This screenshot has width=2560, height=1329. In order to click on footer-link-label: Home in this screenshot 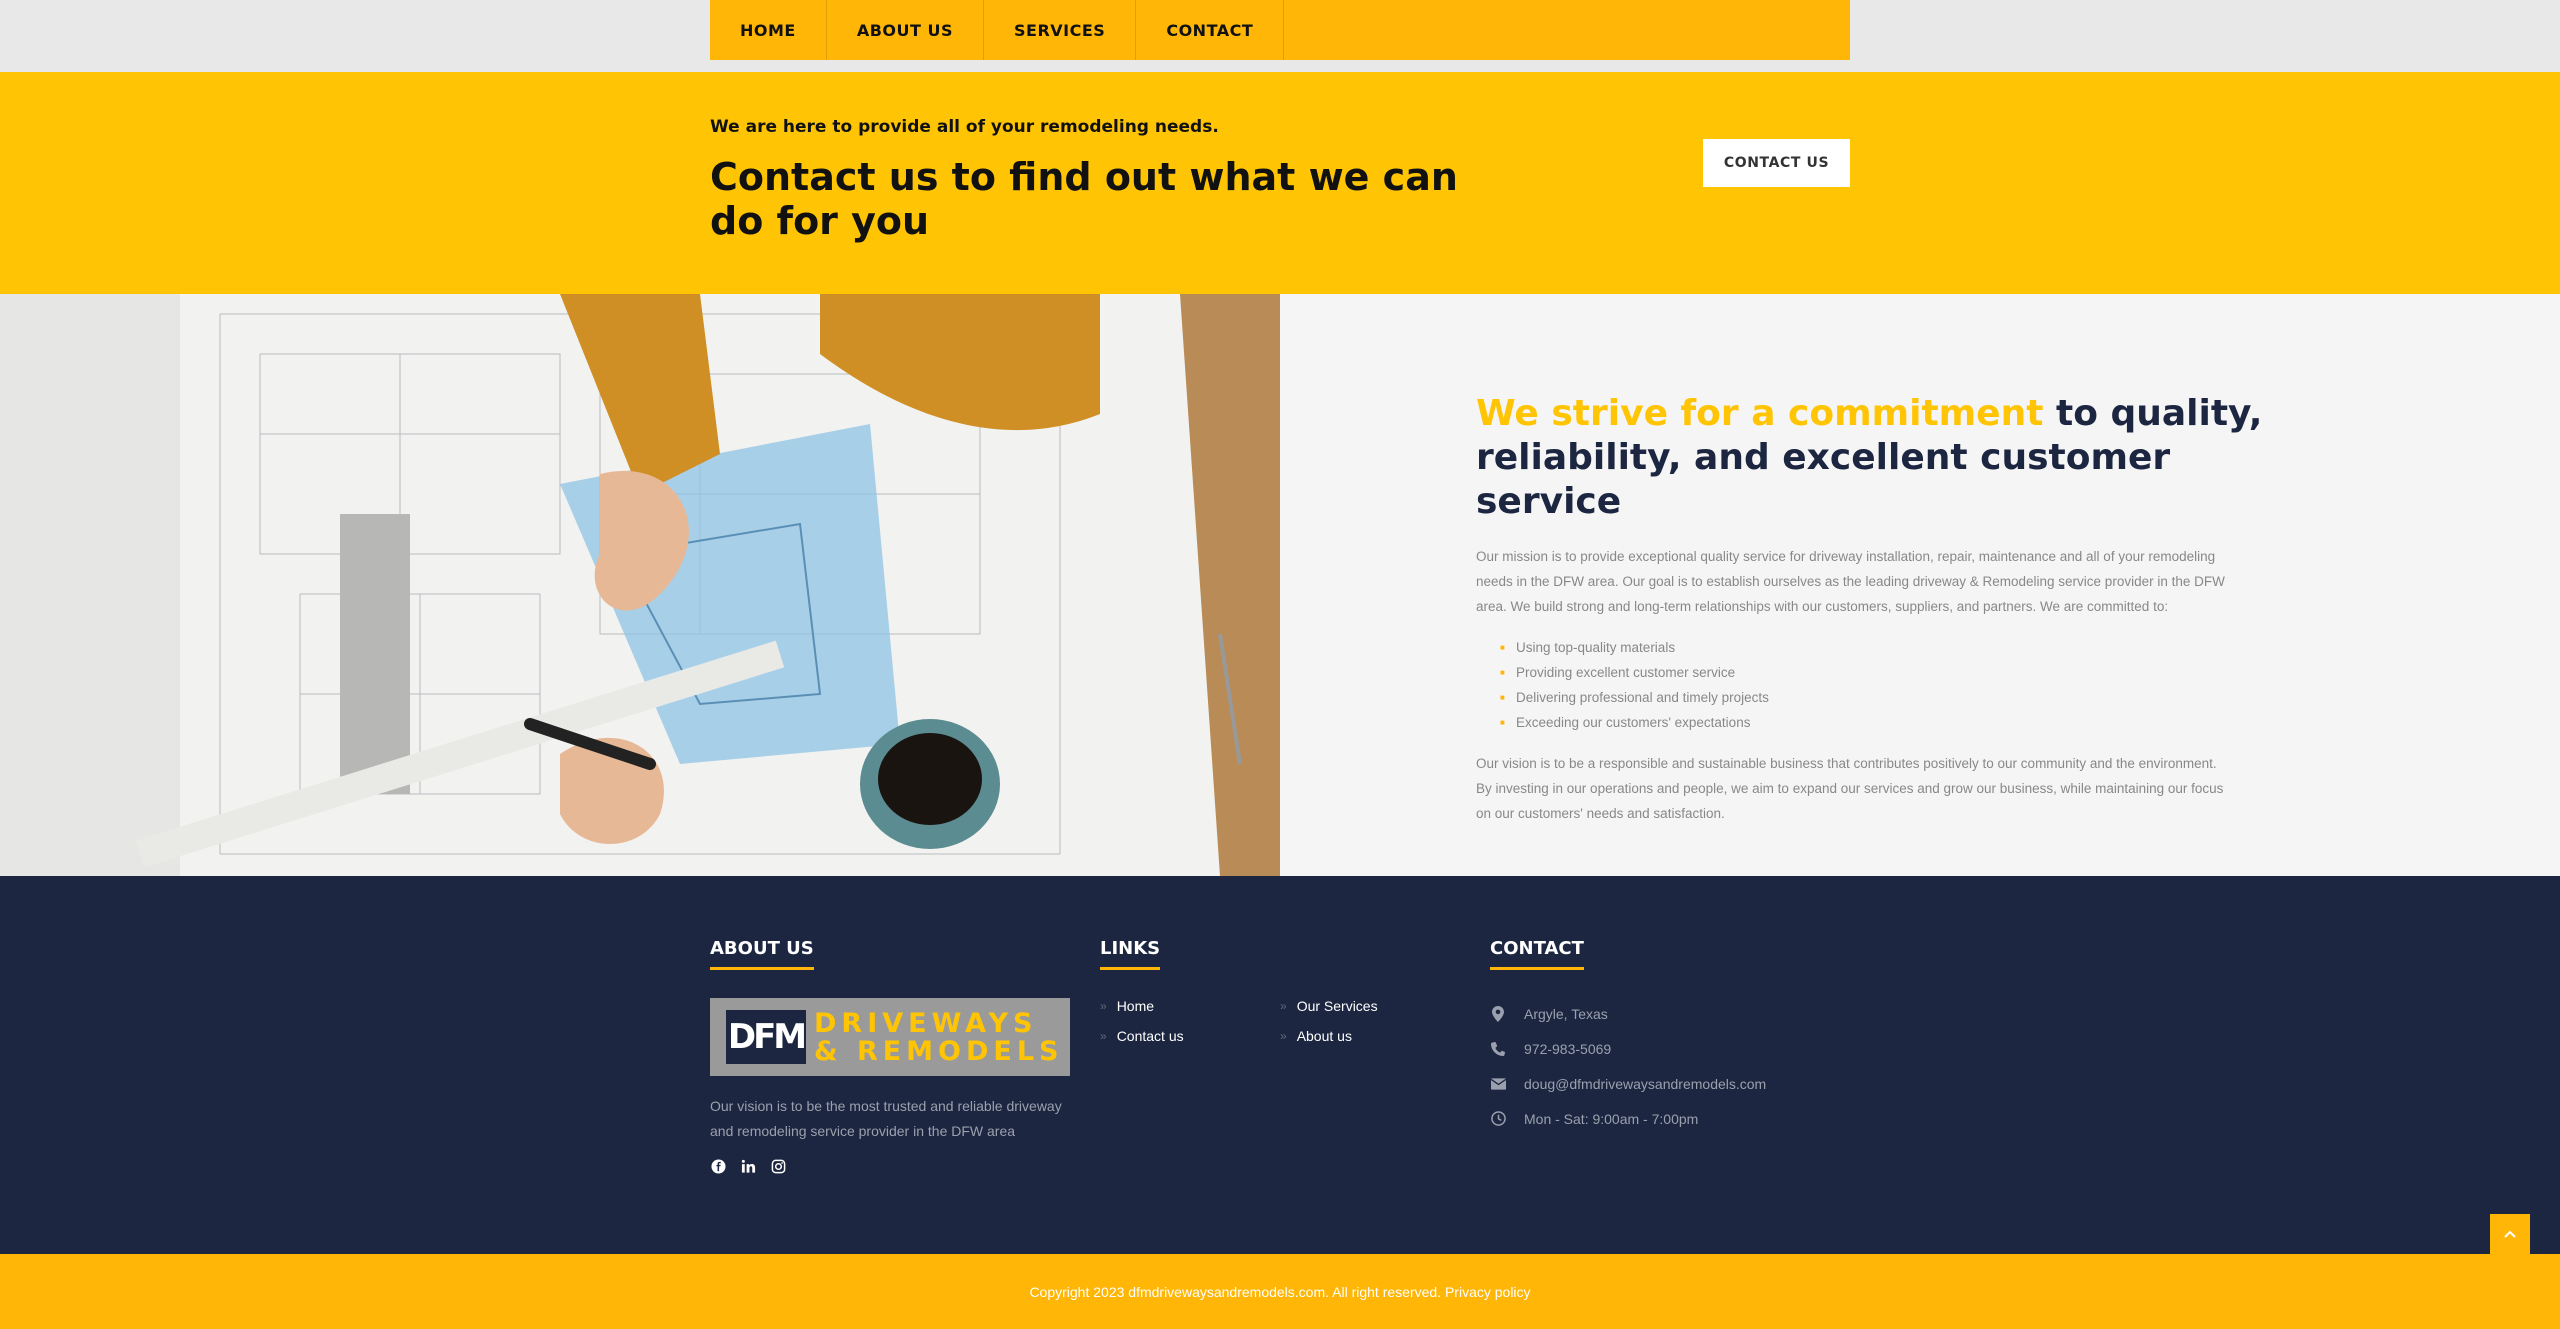, I will do `click(1135, 1006)`.